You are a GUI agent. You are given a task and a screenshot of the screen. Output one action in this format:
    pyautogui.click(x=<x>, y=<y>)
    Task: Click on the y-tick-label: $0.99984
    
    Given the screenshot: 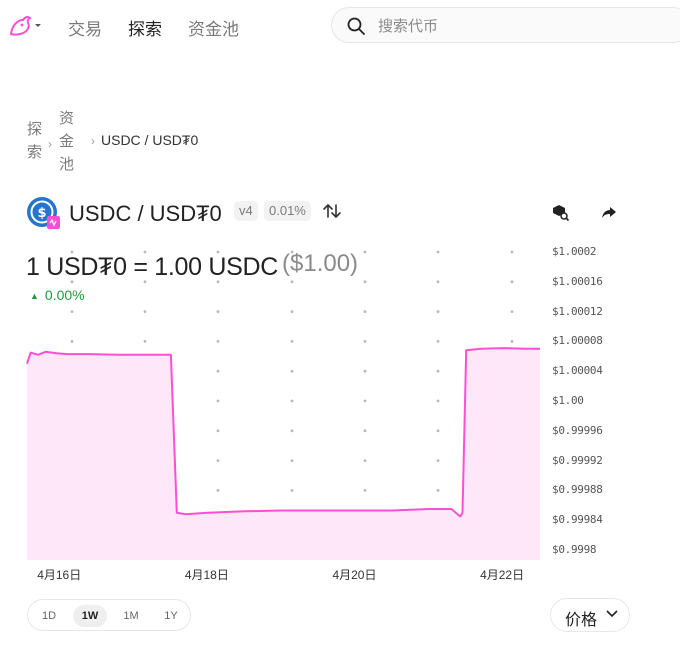 What is the action you would take?
    pyautogui.click(x=577, y=520)
    